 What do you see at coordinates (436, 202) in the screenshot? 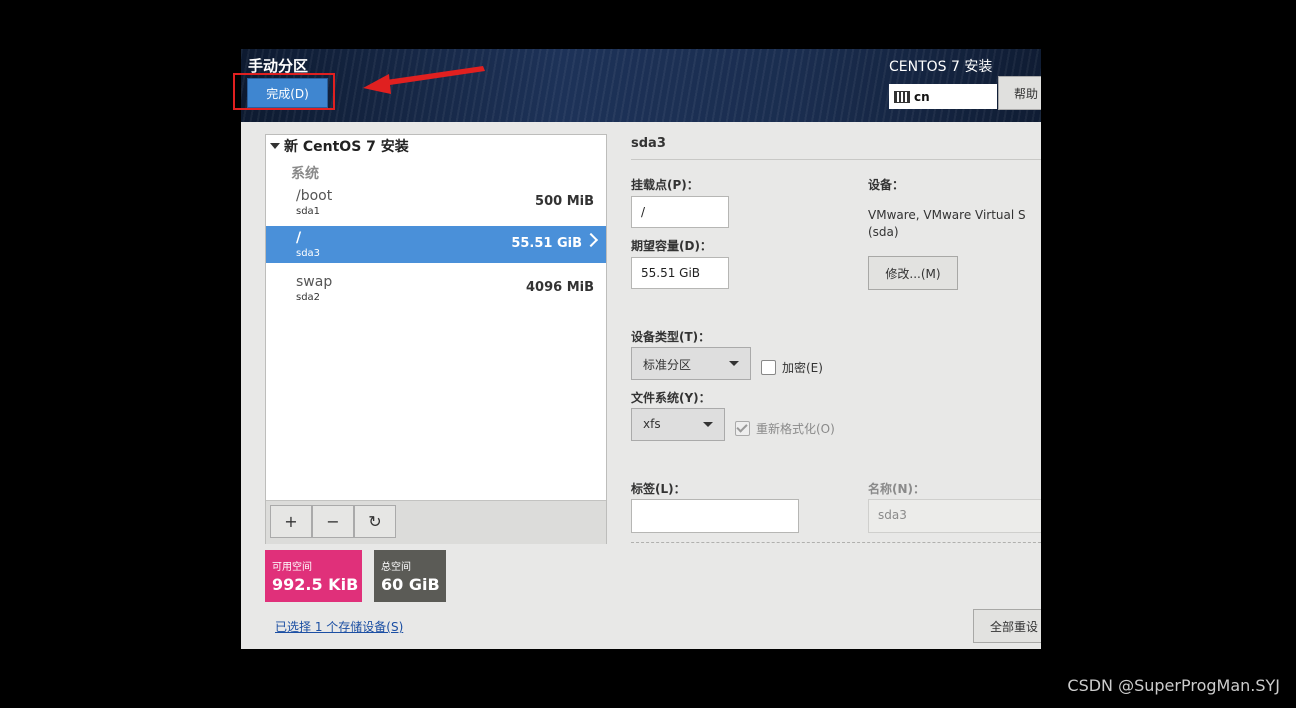
I see `partition-row-boot: /boot sda1 500 MiB` at bounding box center [436, 202].